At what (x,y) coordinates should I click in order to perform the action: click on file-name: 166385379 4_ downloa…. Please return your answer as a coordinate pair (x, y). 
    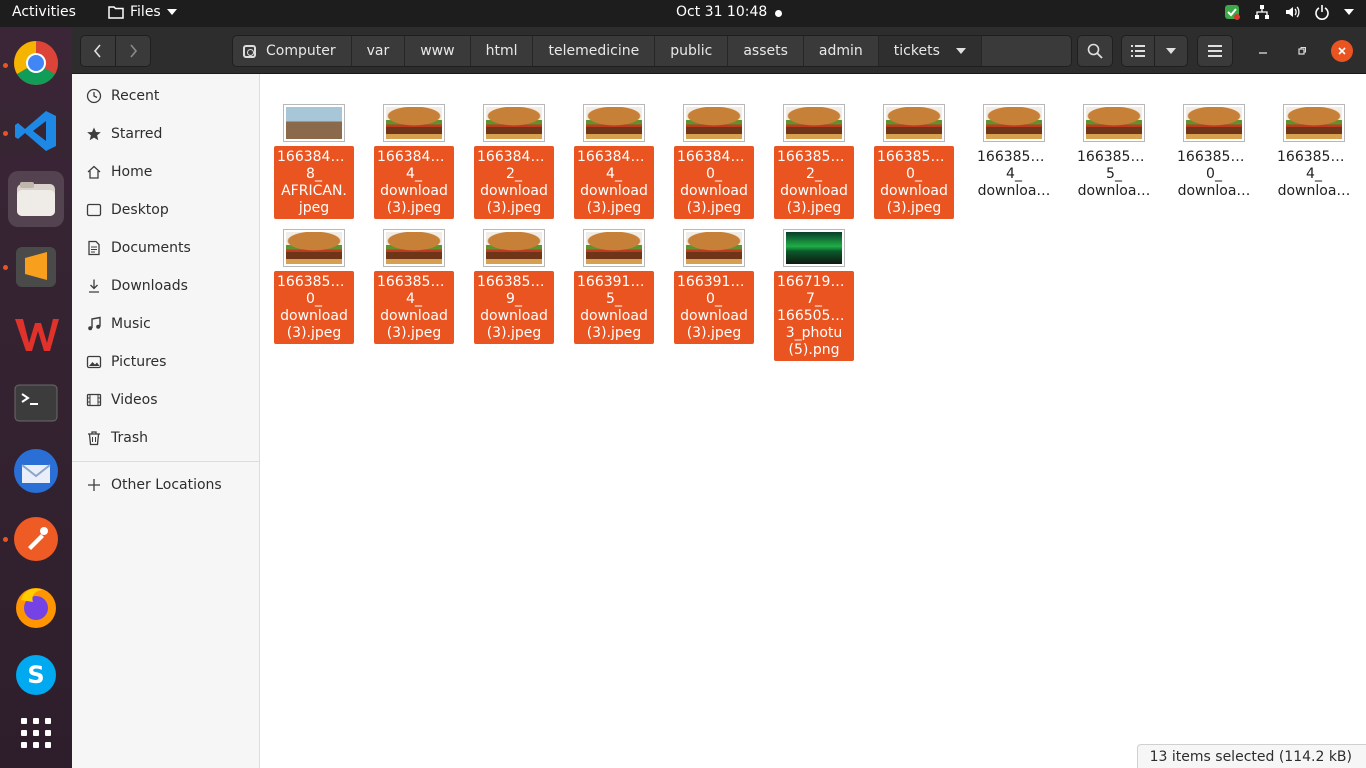
    Looking at the image, I should click on (1014, 174).